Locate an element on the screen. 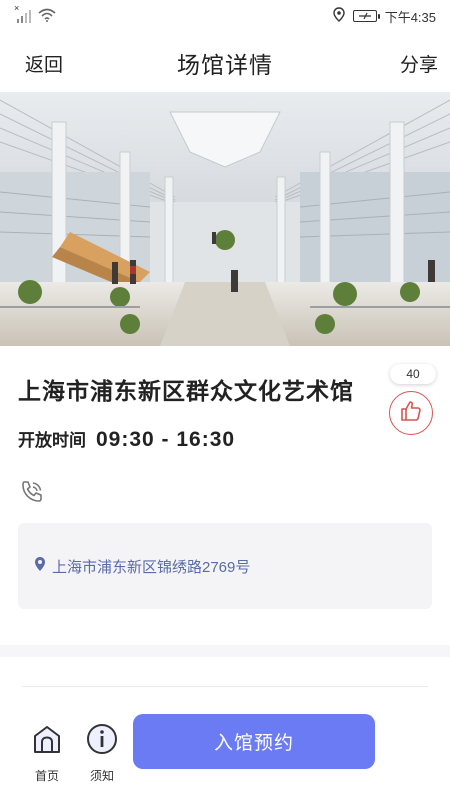 The height and width of the screenshot is (800, 450). like-count-badge: 40 is located at coordinates (413, 374).